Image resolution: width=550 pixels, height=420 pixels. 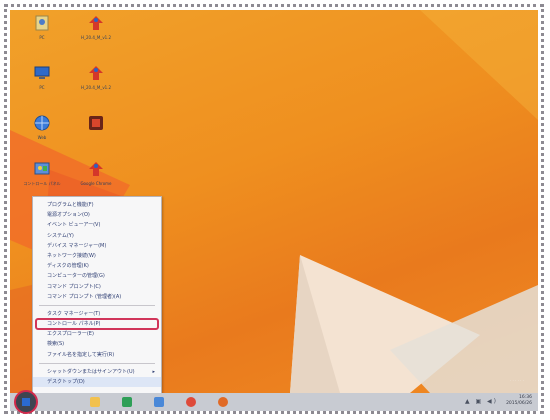 I want to click on app-icon, so click(x=96, y=123).